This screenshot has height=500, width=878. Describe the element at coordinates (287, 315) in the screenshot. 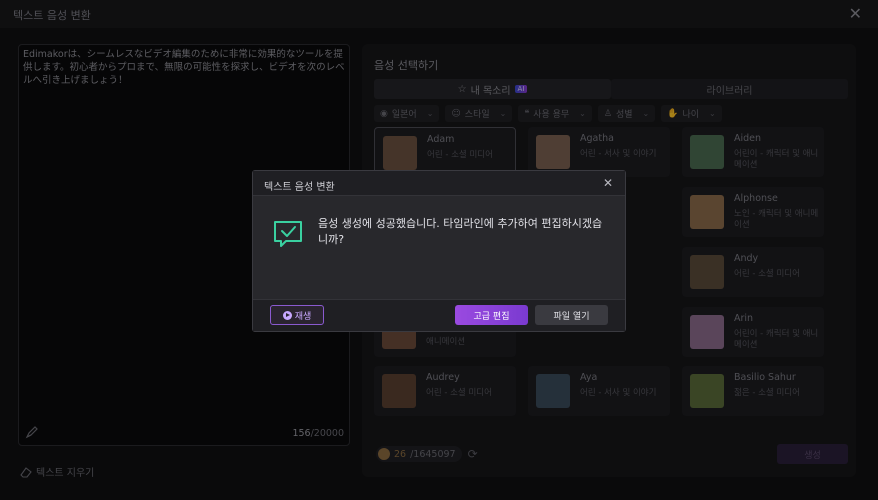

I see `play-icon` at that location.